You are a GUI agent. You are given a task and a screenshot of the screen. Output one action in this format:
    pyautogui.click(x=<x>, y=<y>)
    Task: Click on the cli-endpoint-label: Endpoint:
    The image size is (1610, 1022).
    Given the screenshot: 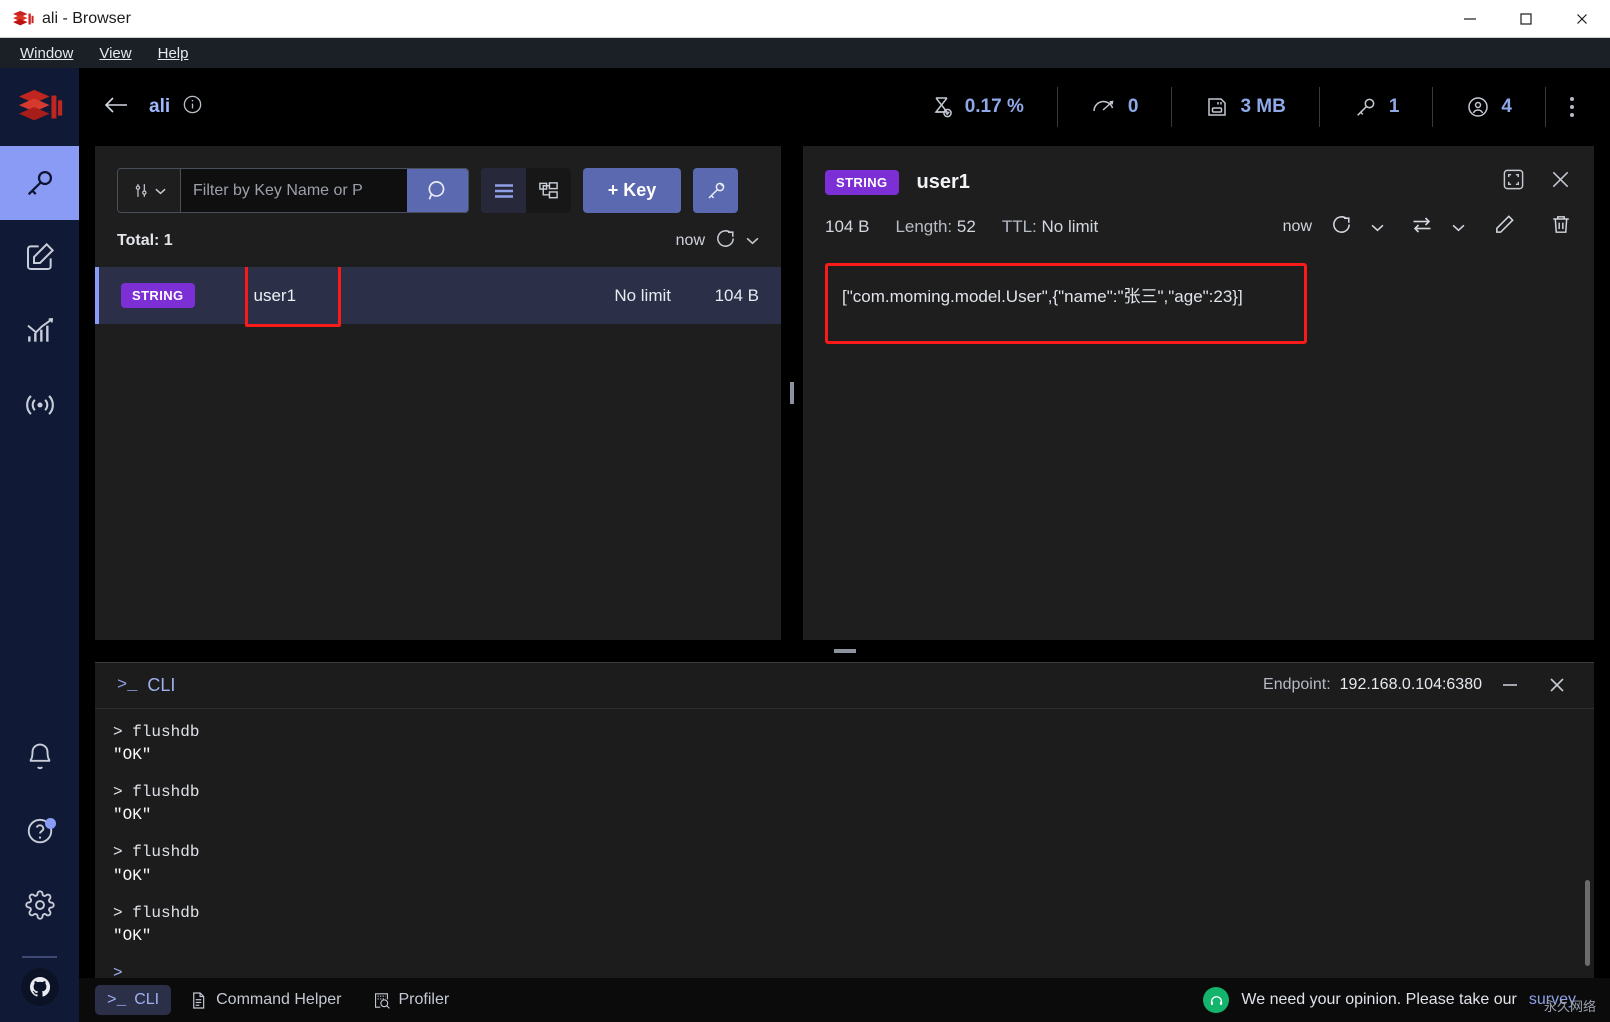 What is the action you would take?
    pyautogui.click(x=1297, y=685)
    